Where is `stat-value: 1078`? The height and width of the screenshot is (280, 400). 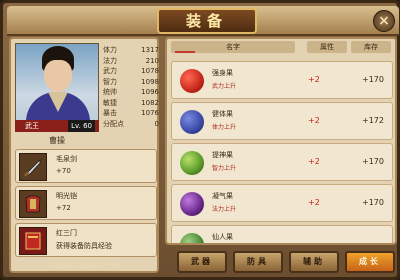 stat-value: 1078 is located at coordinates (150, 71).